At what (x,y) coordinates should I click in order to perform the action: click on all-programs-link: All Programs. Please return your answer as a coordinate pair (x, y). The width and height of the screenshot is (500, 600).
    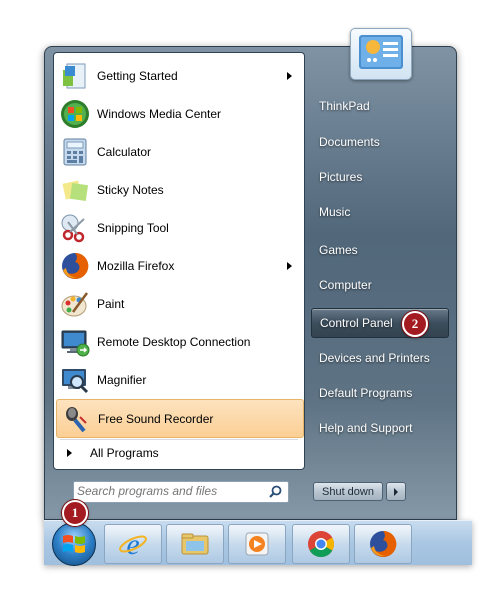
    Looking at the image, I should click on (179, 453).